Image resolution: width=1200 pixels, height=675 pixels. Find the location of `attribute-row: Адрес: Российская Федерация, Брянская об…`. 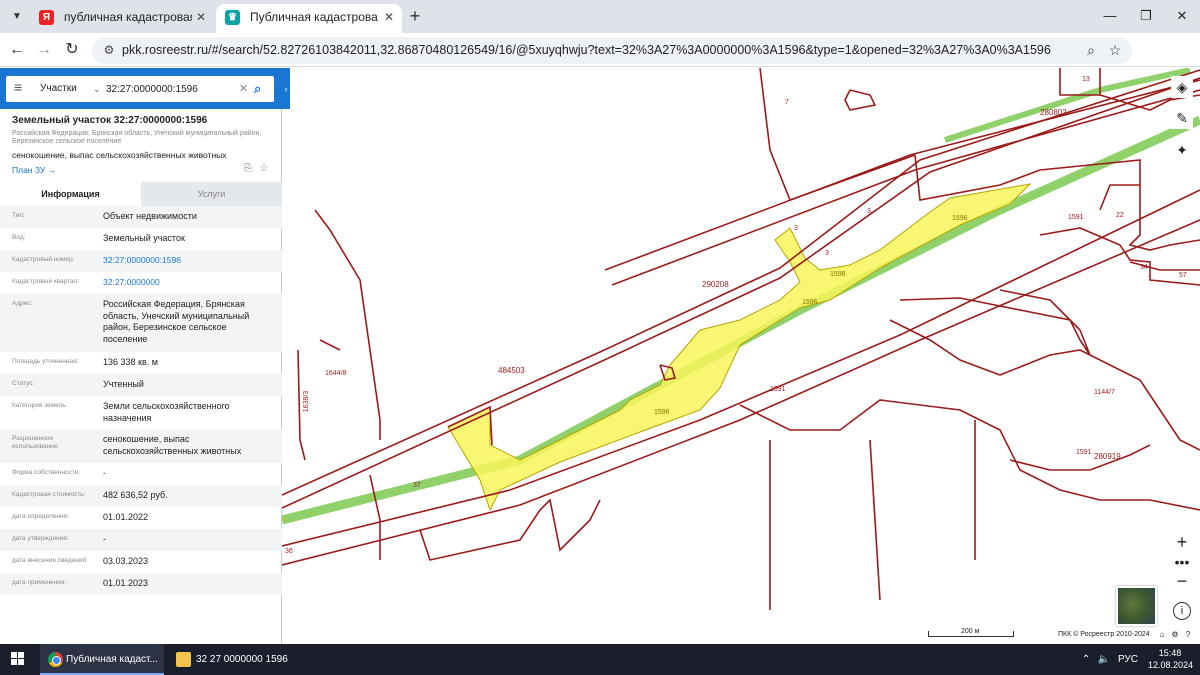

attribute-row: Адрес: Российская Федерация, Брянская об… is located at coordinates (141, 323).